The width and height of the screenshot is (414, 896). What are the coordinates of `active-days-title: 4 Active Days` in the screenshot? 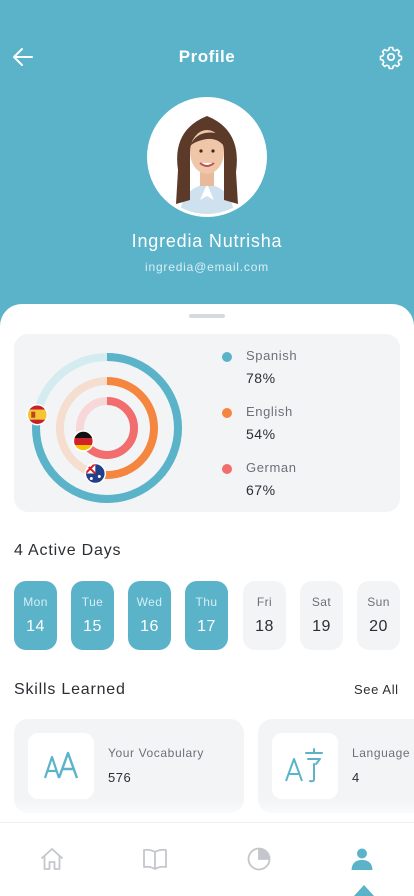 It's located at (68, 550).